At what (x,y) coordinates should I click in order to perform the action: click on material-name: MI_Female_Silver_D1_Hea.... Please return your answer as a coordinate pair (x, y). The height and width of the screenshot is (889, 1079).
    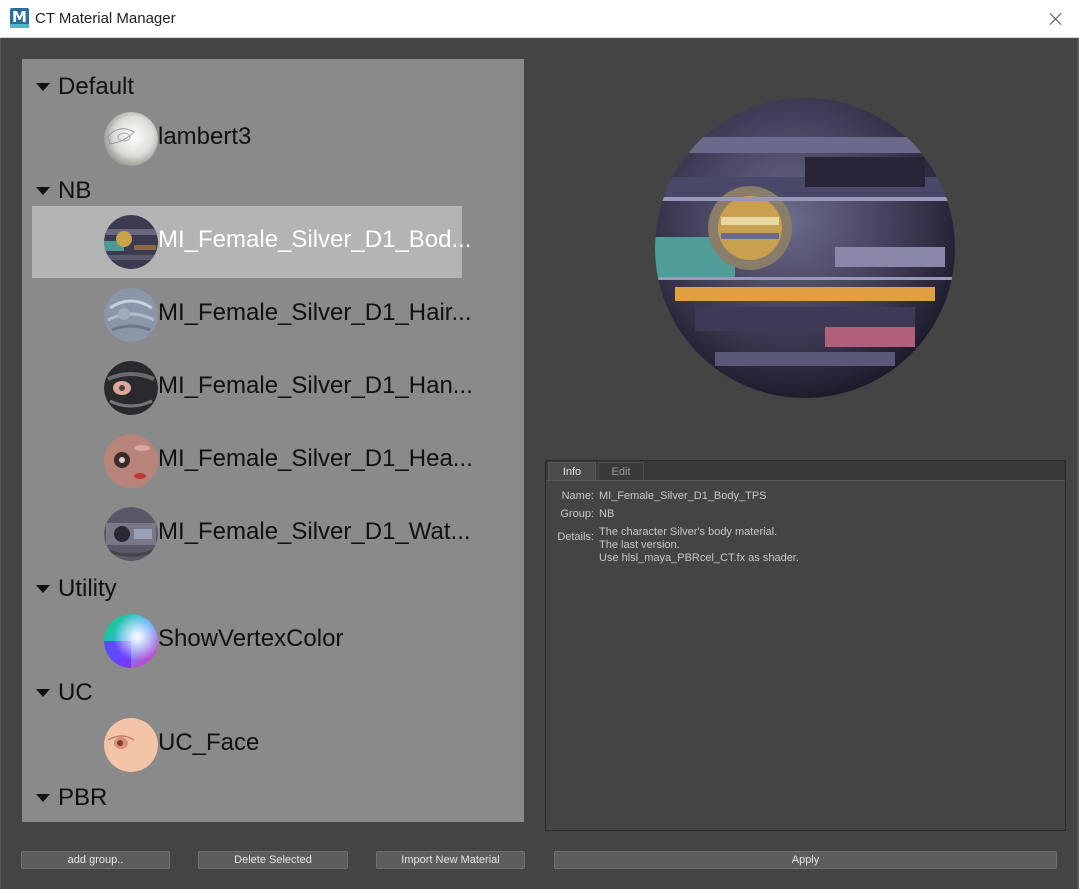
    Looking at the image, I should click on (315, 458).